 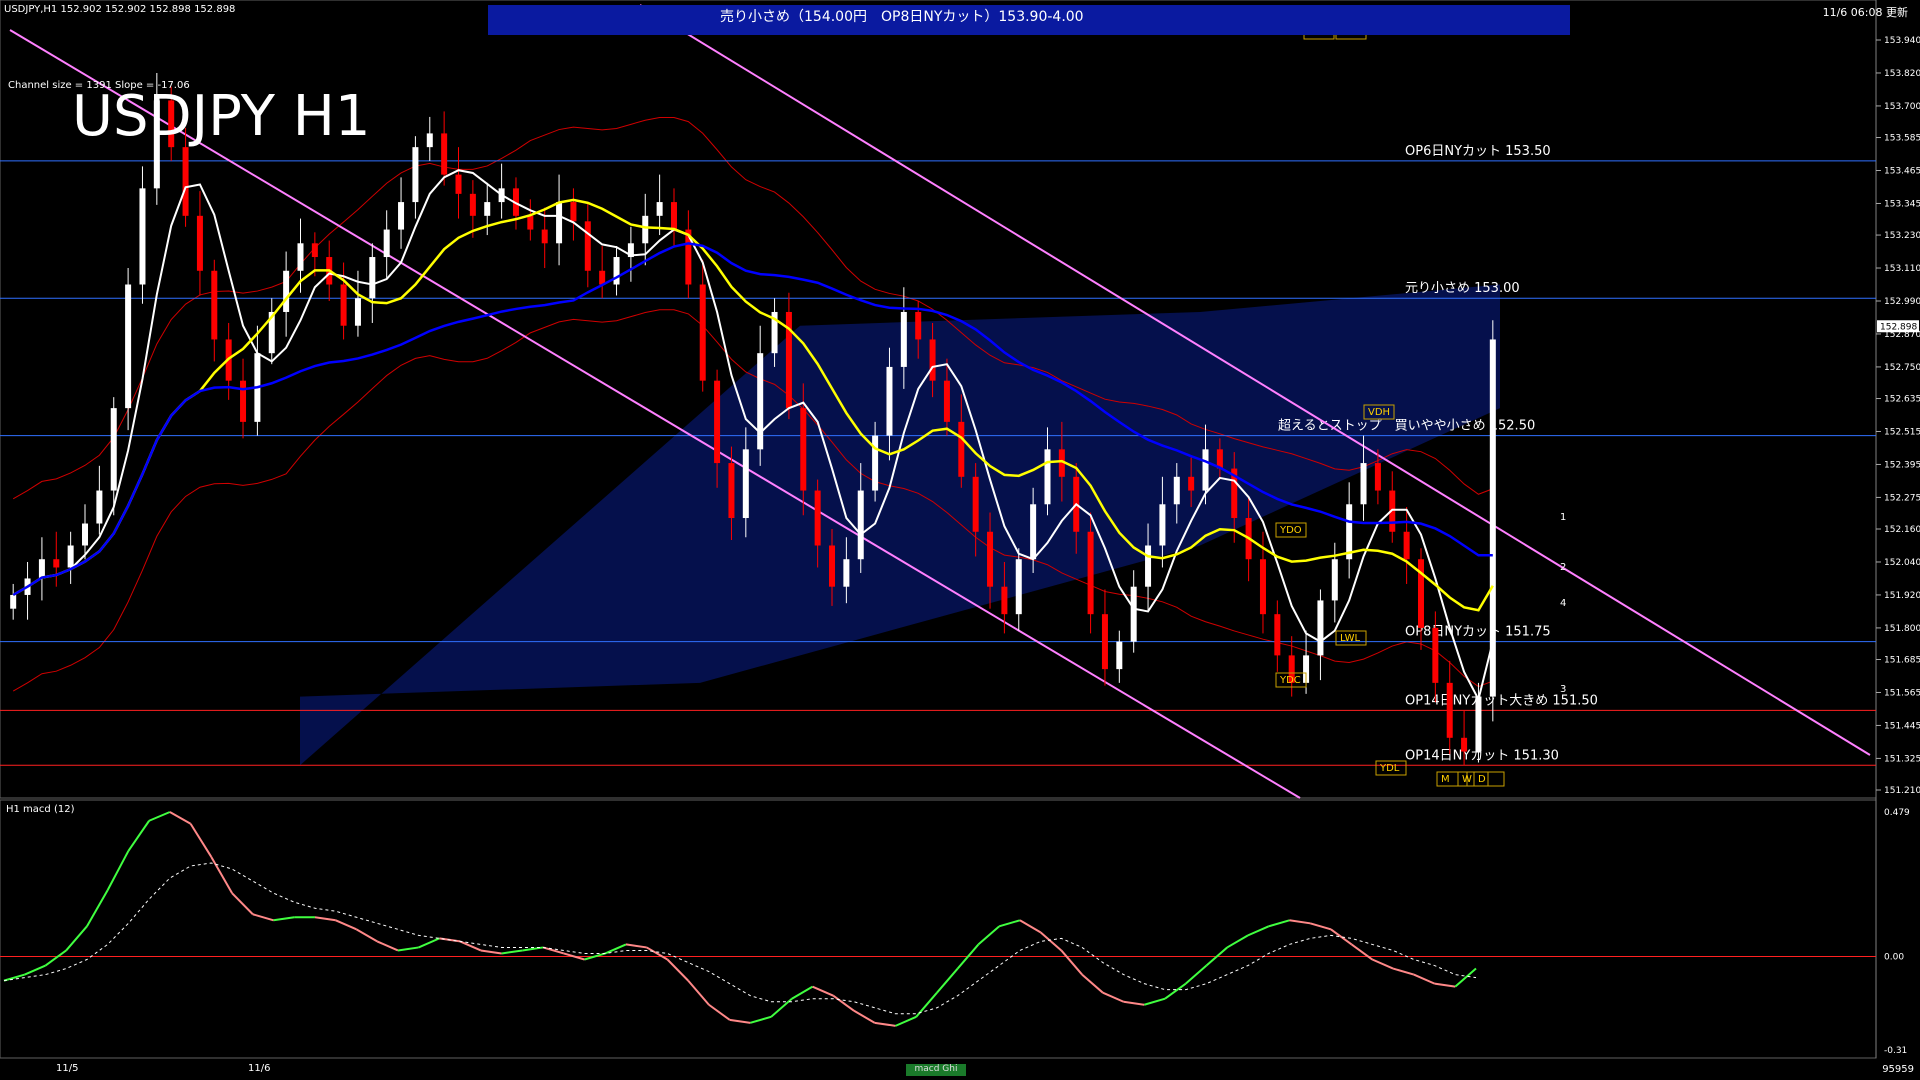 What do you see at coordinates (1445, 779) in the screenshot?
I see `marker-label: M` at bounding box center [1445, 779].